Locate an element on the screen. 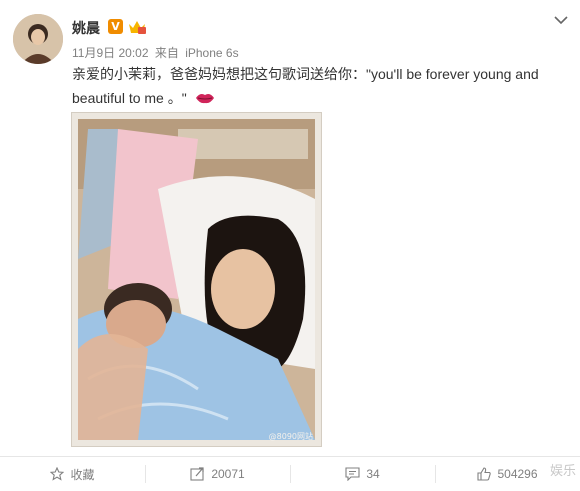 Image resolution: width=580 pixels, height=491 pixels. comment-button: 34 is located at coordinates (362, 474).